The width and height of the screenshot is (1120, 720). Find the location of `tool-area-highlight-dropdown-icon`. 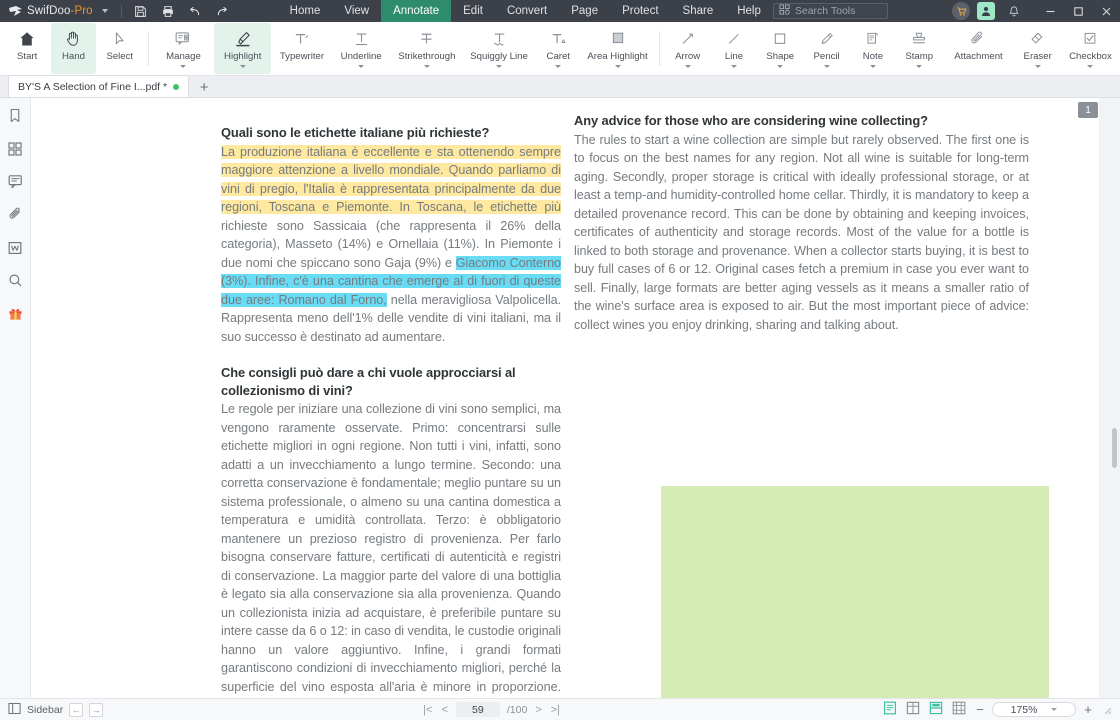

tool-area-highlight-dropdown-icon is located at coordinates (617, 66).